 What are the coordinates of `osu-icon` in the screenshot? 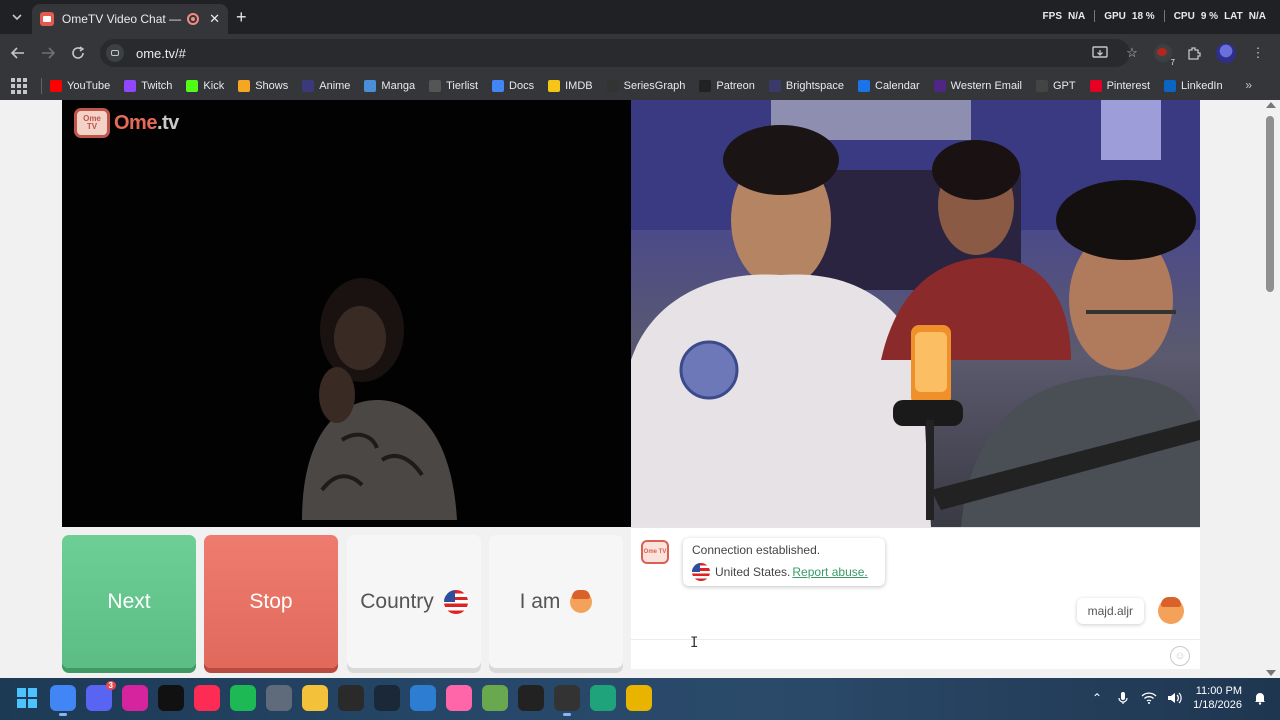 It's located at (459, 698).